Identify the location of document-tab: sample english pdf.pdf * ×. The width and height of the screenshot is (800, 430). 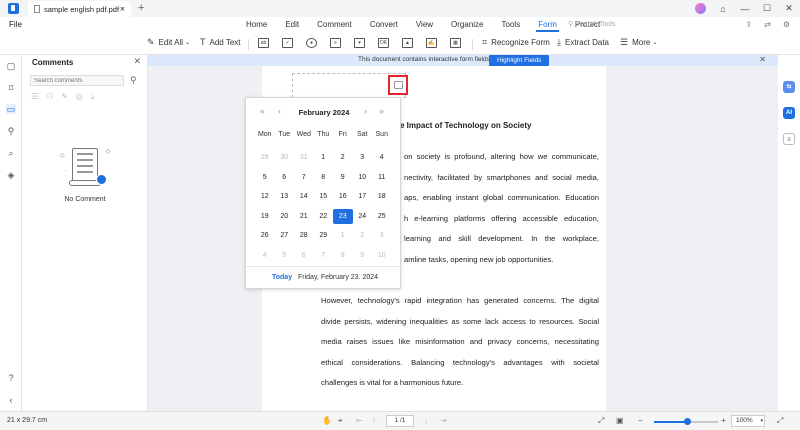
(79, 9).